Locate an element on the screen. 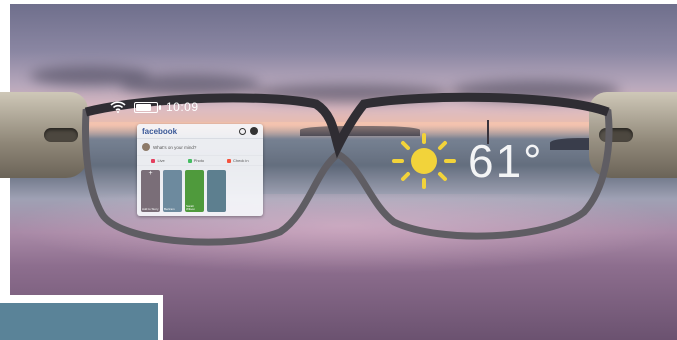 This screenshot has width=677, height=340. status-bar: 10:09 is located at coordinates (154, 107).